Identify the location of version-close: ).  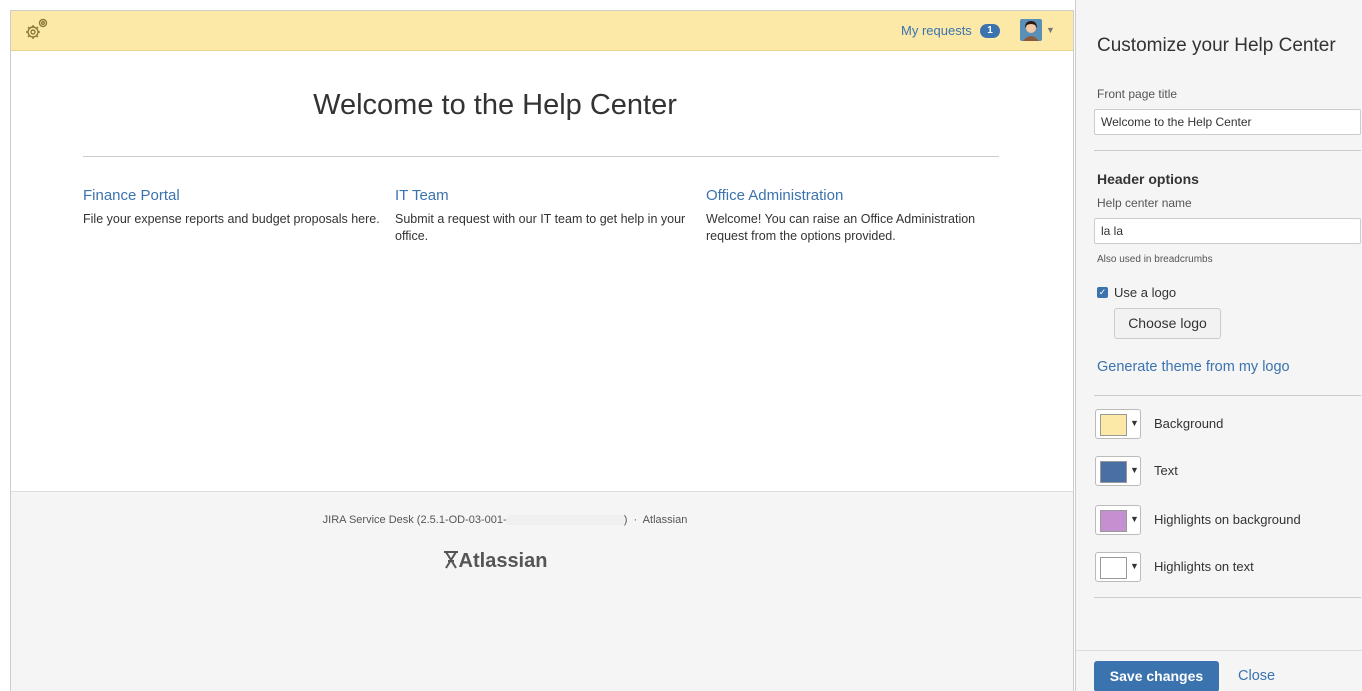
(625, 520).